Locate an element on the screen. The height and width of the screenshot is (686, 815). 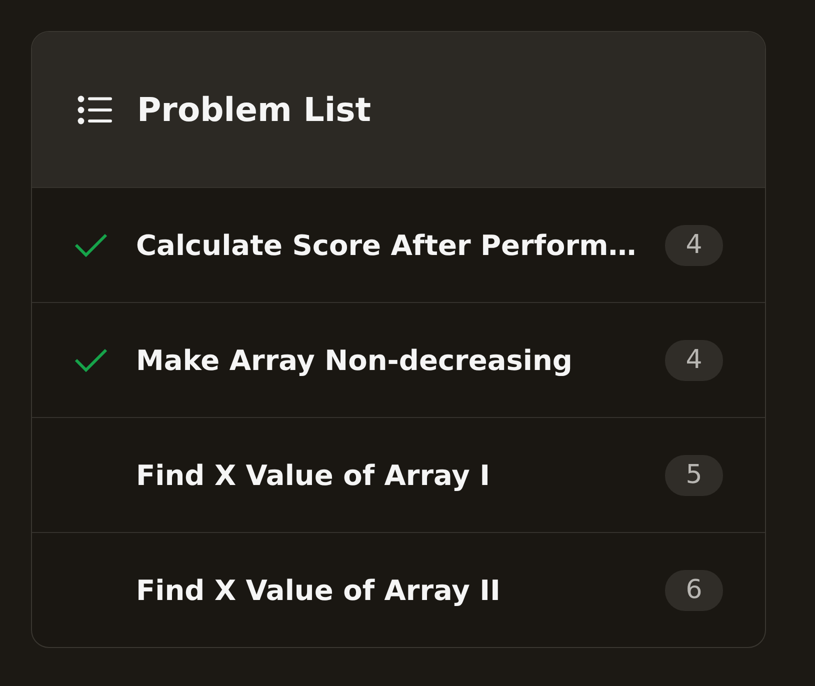
panel-title: Problem List is located at coordinates (254, 109).